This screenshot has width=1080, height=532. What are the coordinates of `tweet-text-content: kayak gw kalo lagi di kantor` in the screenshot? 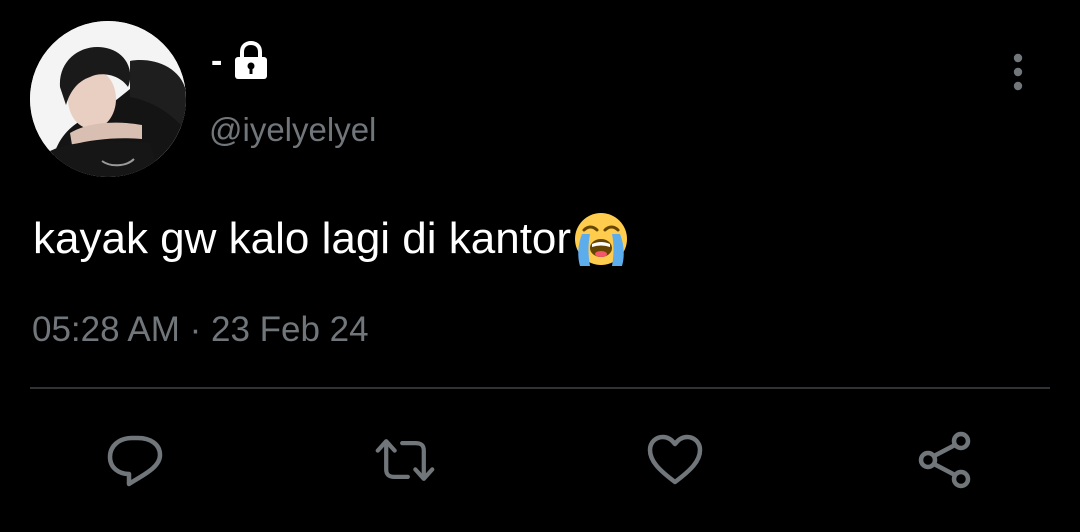 It's located at (302, 238).